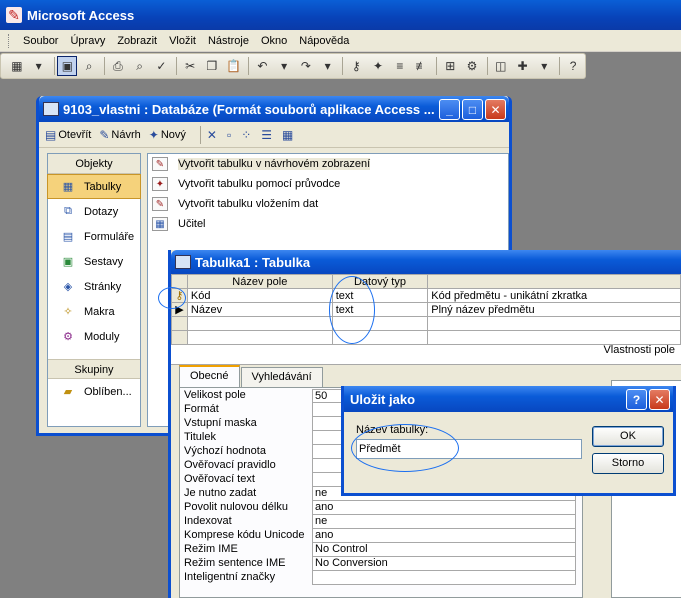  I want to click on small-icons-button: ⁘, so click(247, 135).